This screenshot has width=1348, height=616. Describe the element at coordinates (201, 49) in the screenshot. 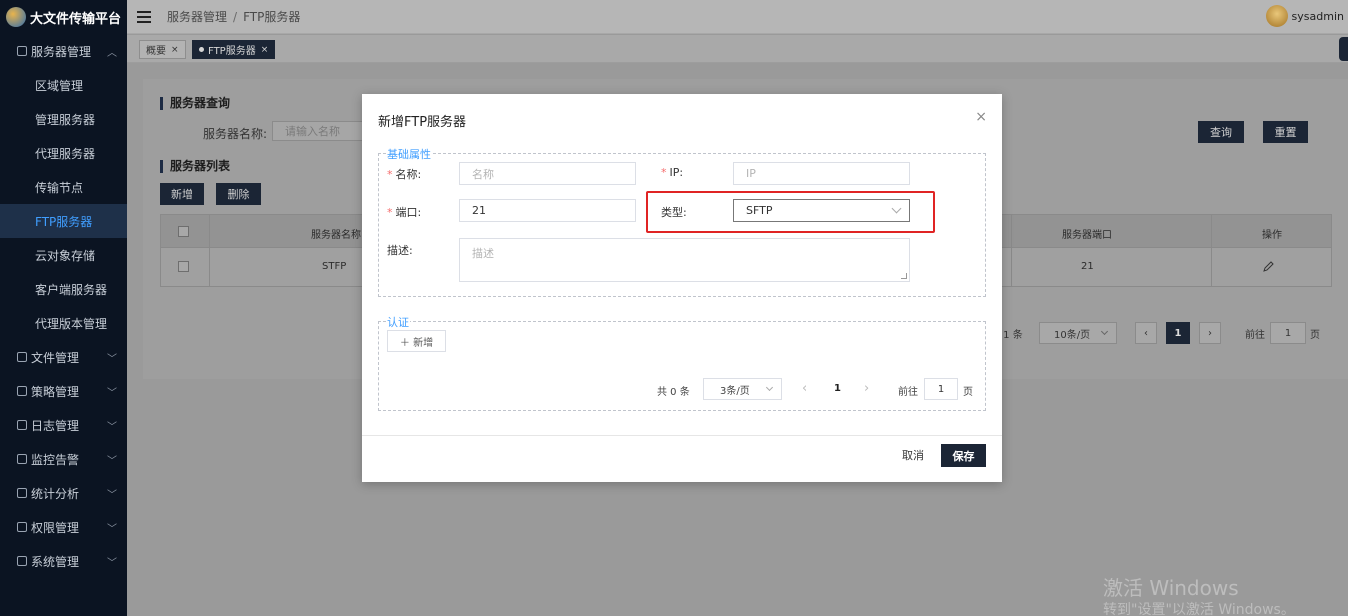

I see `active-dot-icon` at that location.